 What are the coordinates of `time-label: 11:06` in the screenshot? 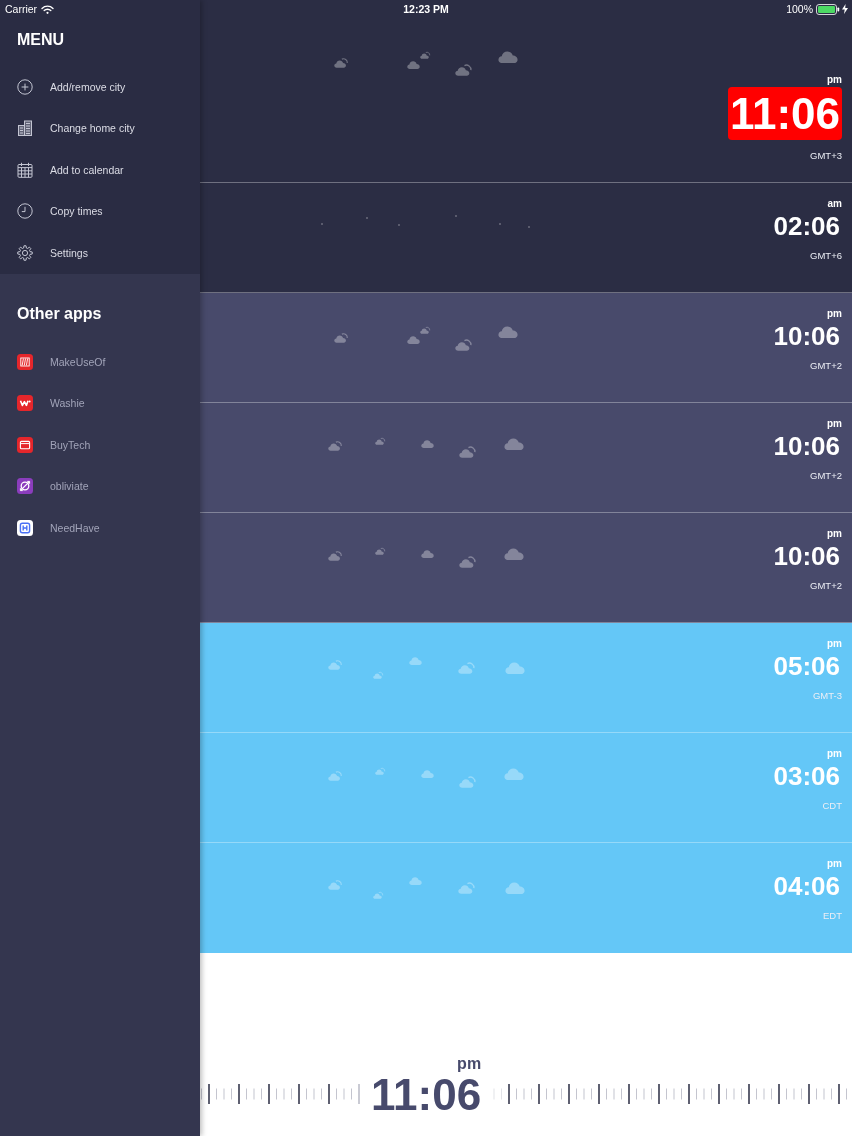 It's located at (784, 113).